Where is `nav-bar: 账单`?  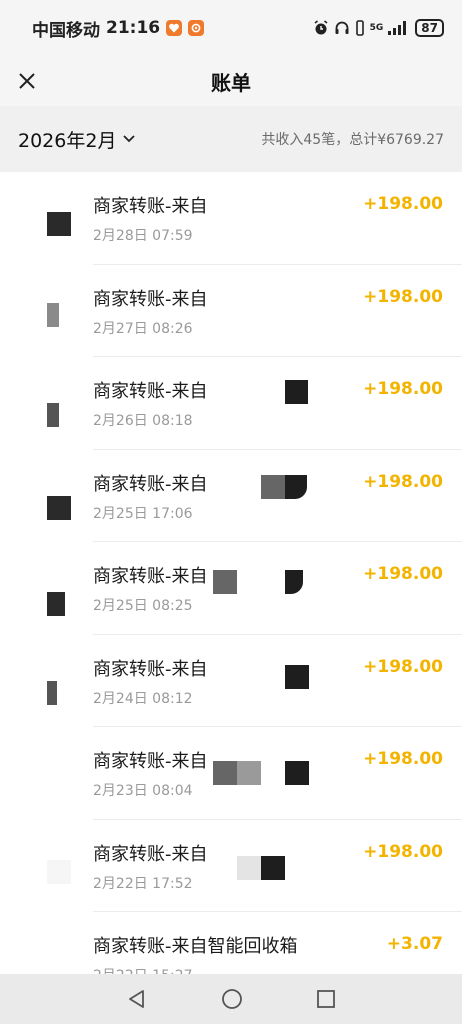
nav-bar: 账单 is located at coordinates (231, 81).